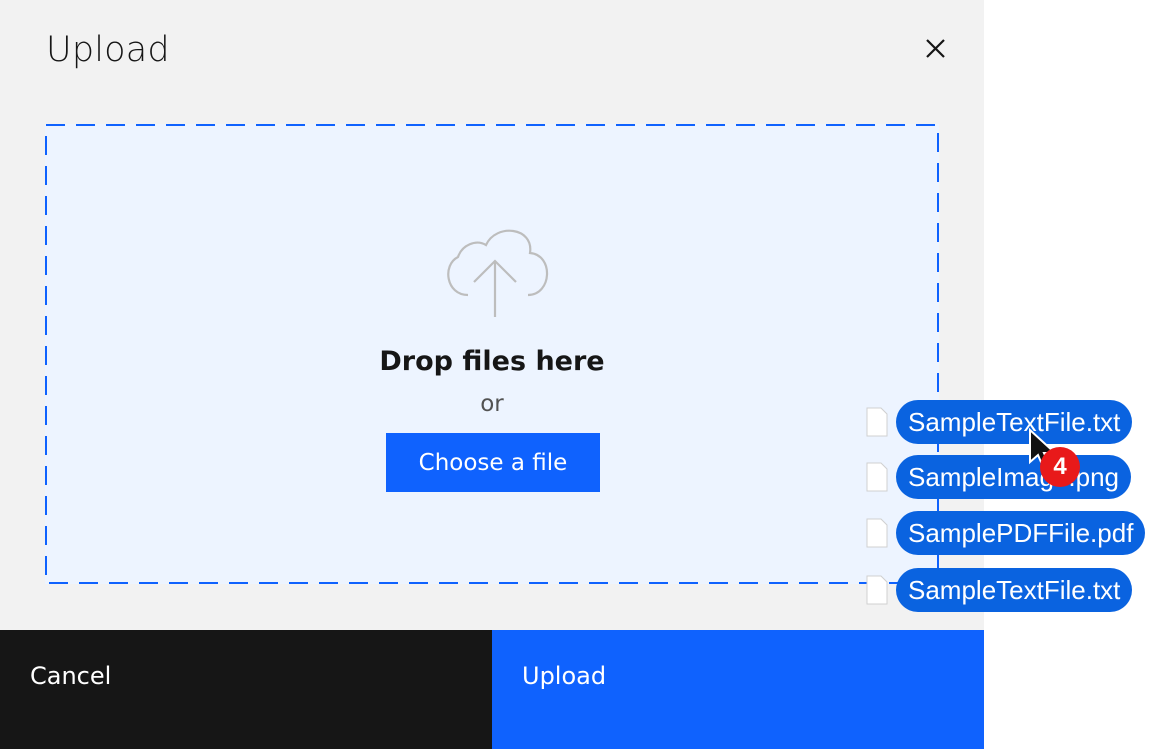  I want to click on drag-count-badge: 4, so click(1060, 467).